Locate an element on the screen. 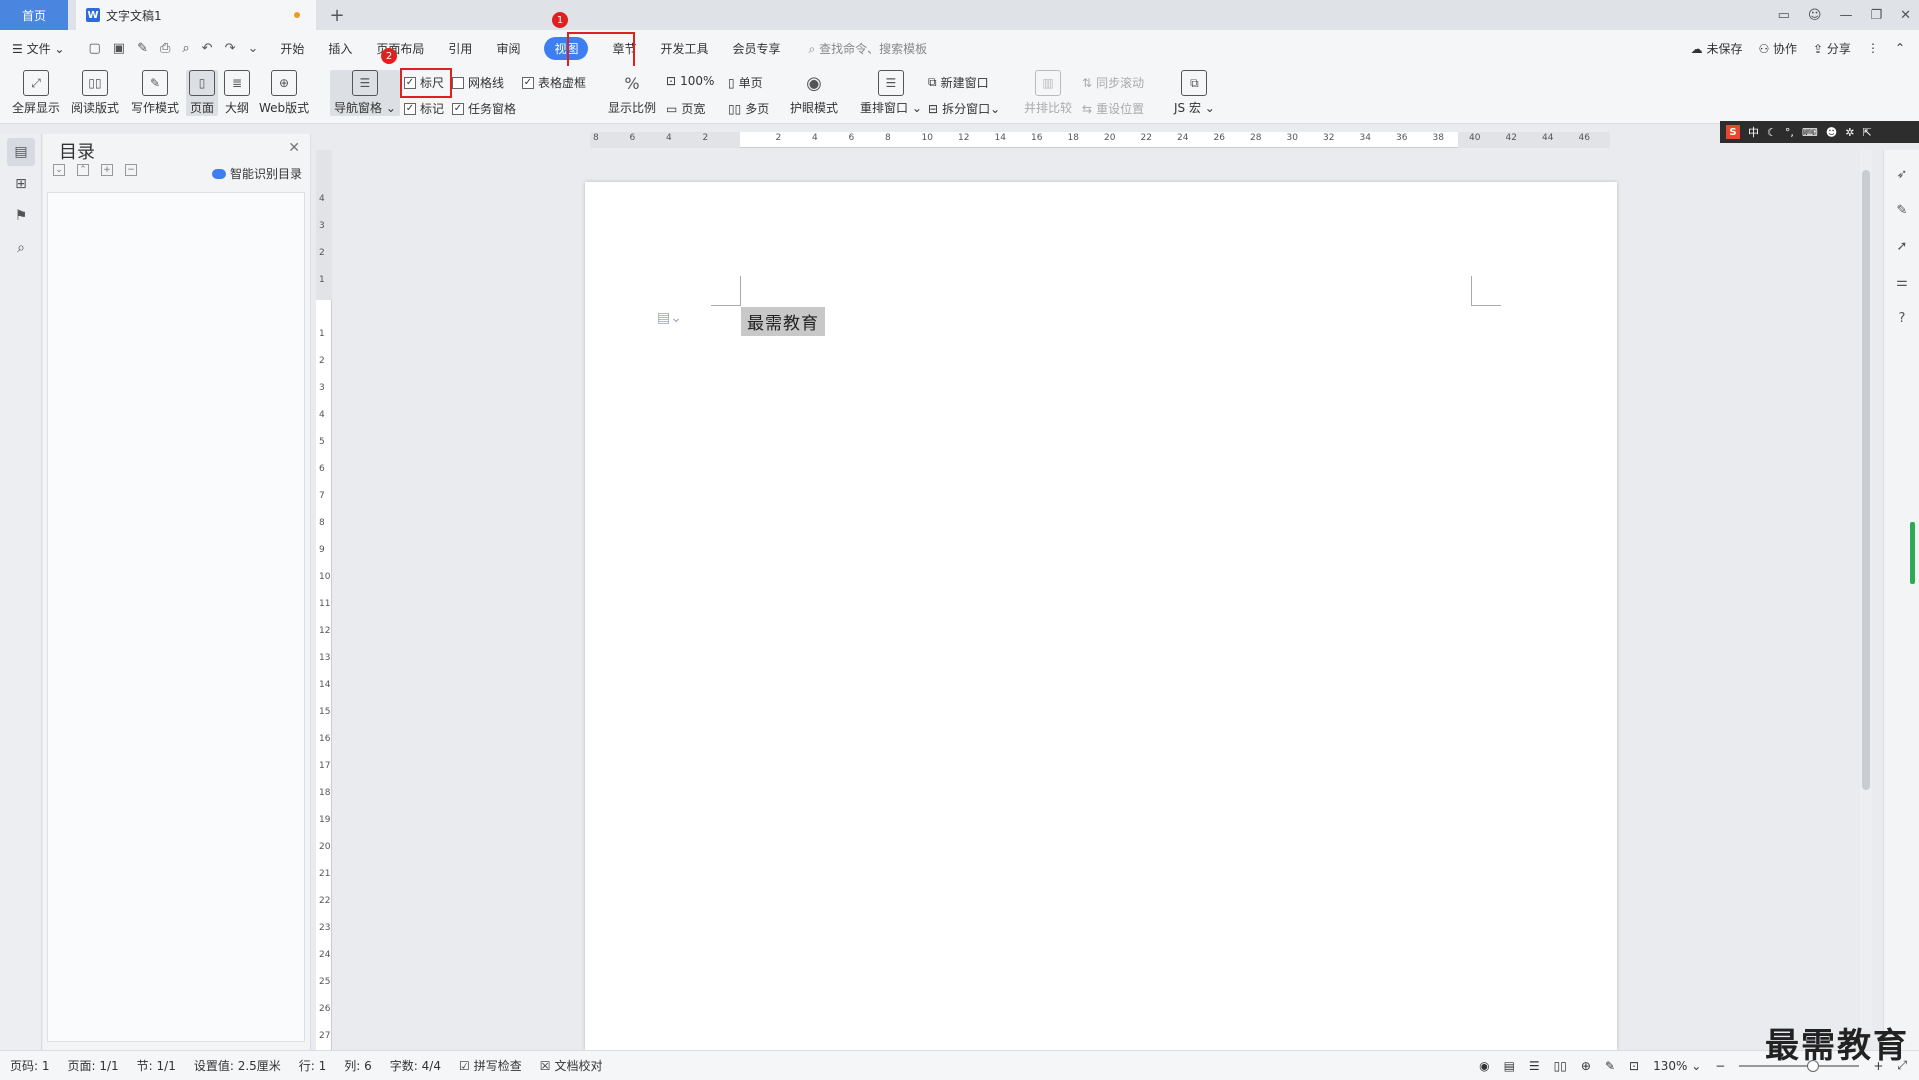 The image size is (1919, 1080). punctuation-icon: °, is located at coordinates (1789, 132).